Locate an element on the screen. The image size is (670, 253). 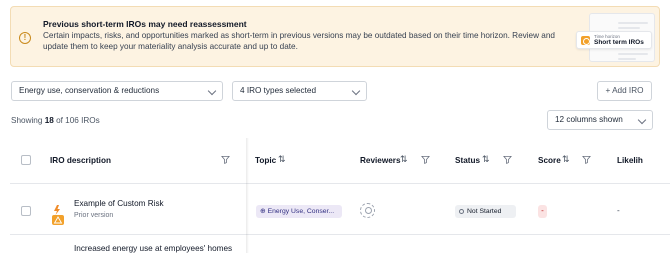
iro-type-filter-value: 4 IRO types selected is located at coordinates (278, 90).